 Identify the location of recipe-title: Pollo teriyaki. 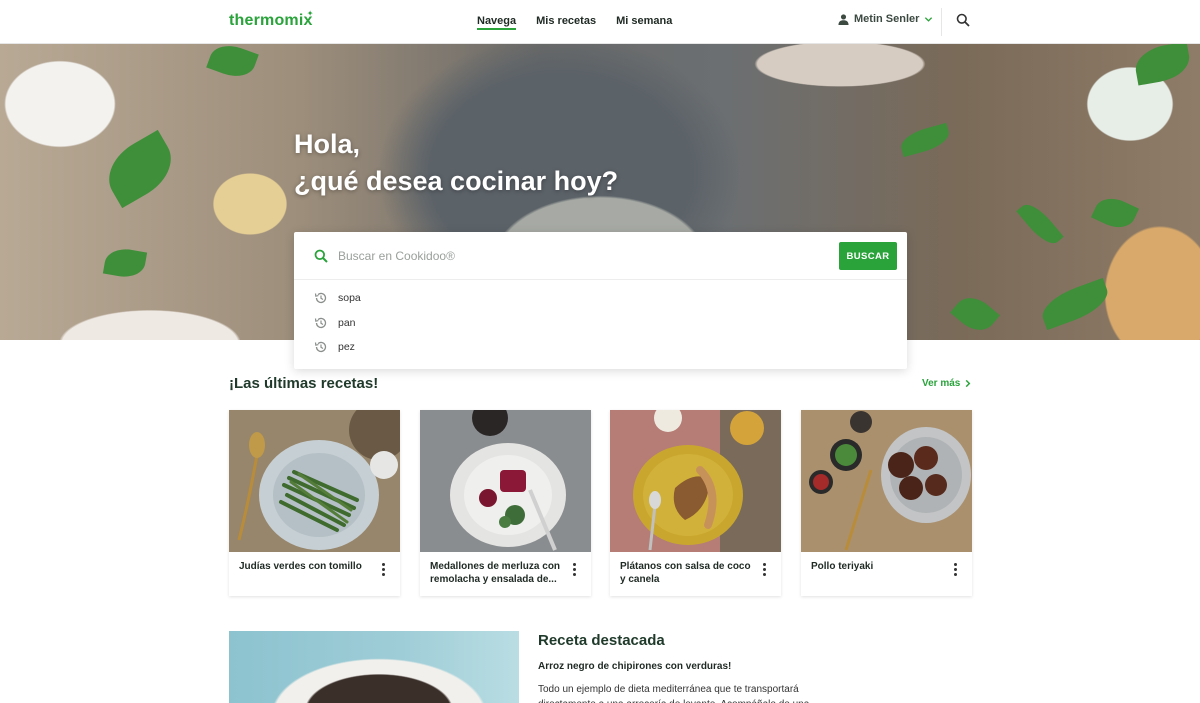
(878, 567).